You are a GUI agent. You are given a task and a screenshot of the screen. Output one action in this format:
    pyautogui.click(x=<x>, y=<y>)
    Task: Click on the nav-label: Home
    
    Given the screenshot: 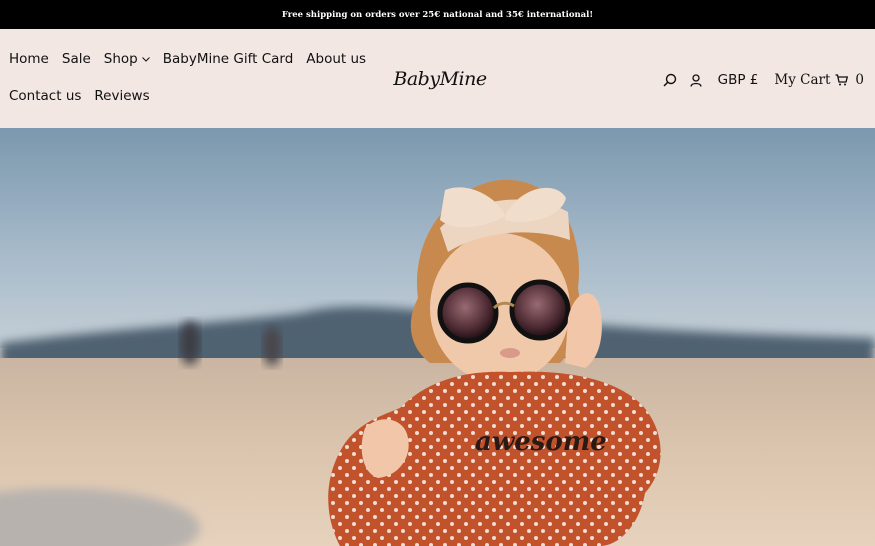 What is the action you would take?
    pyautogui.click(x=29, y=59)
    